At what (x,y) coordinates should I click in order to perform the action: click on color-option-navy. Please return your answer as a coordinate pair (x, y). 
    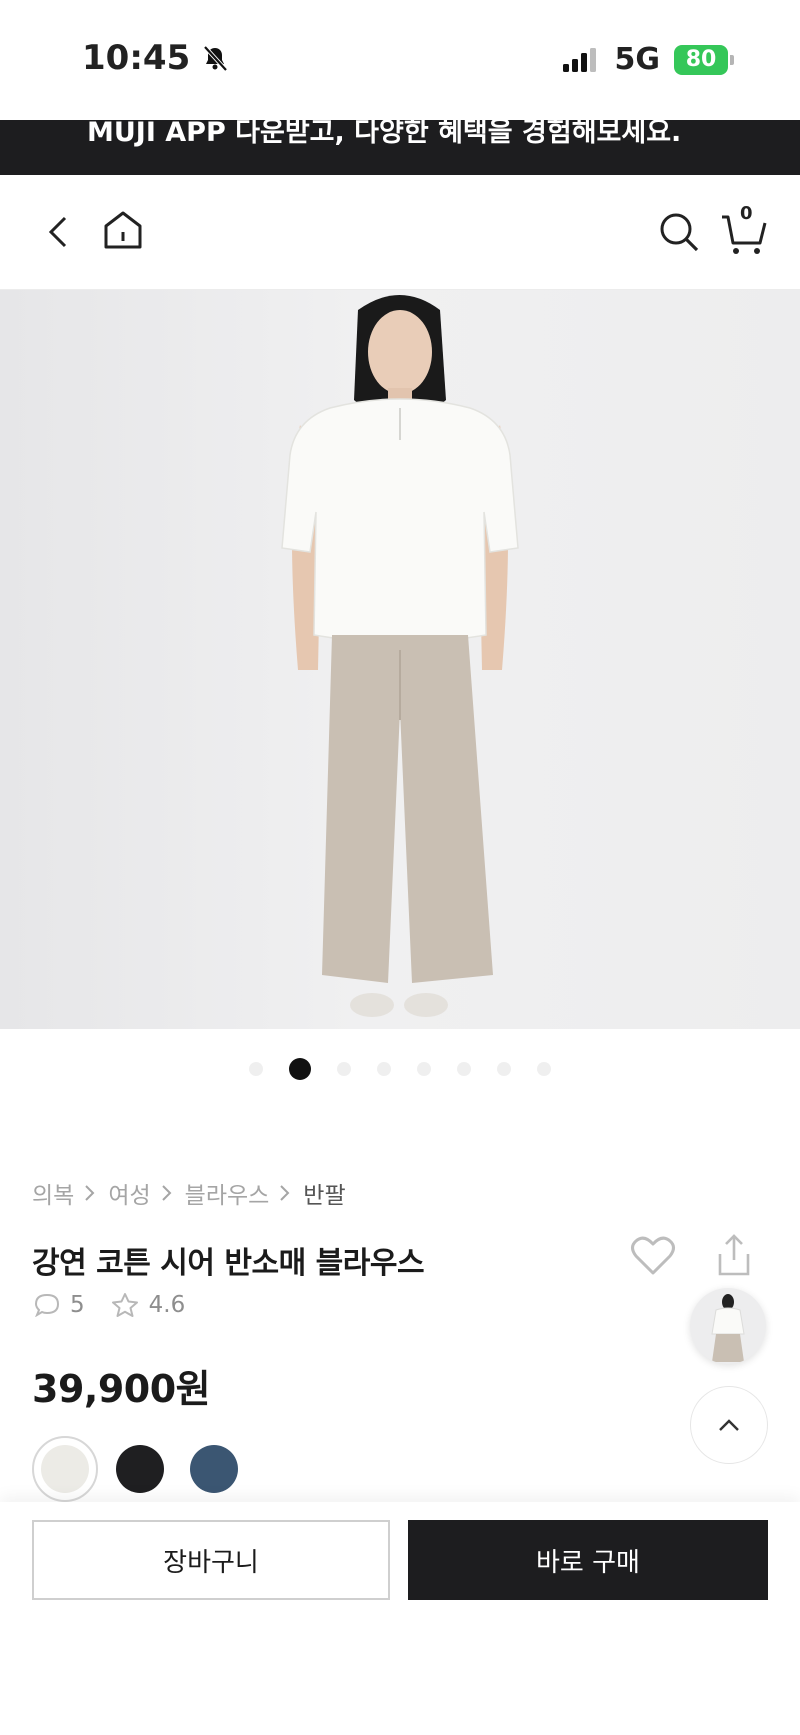
    Looking at the image, I should click on (214, 1469).